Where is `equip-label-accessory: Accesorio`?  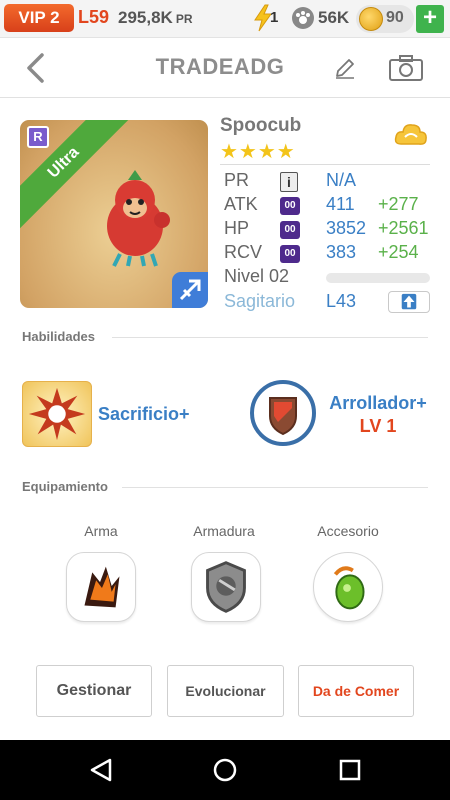 equip-label-accessory: Accesorio is located at coordinates (348, 531).